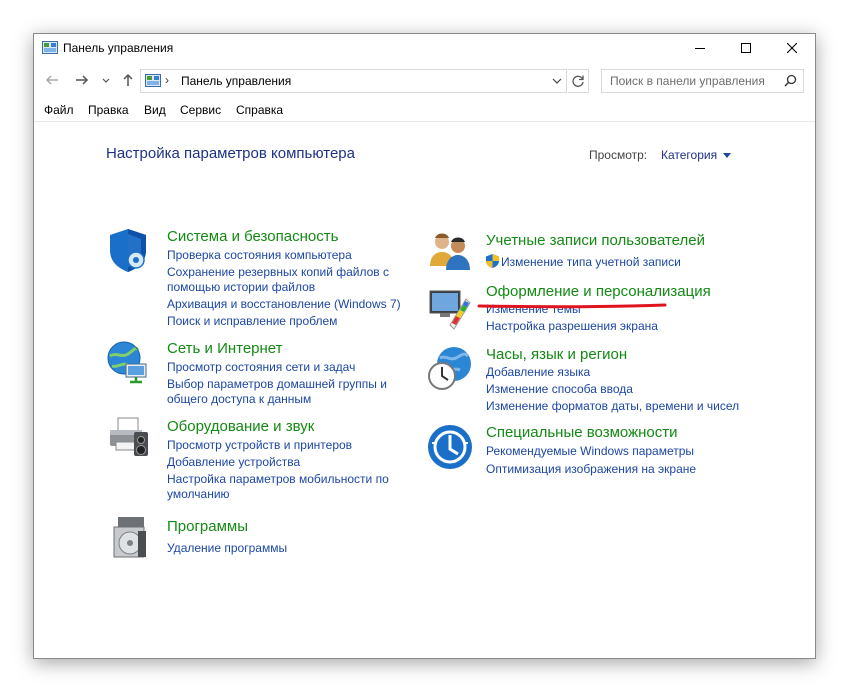 The width and height of the screenshot is (848, 691). What do you see at coordinates (727, 155) in the screenshot?
I see `view-dropdown-arrow-icon` at bounding box center [727, 155].